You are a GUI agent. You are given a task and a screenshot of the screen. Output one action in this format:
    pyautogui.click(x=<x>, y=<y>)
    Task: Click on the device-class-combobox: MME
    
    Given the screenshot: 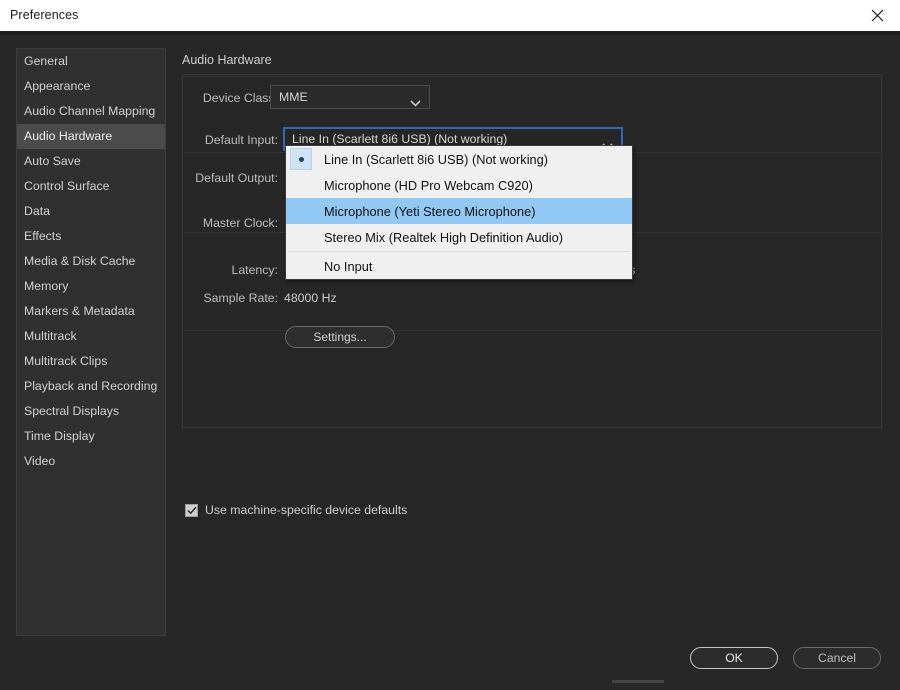 What is the action you would take?
    pyautogui.click(x=350, y=97)
    